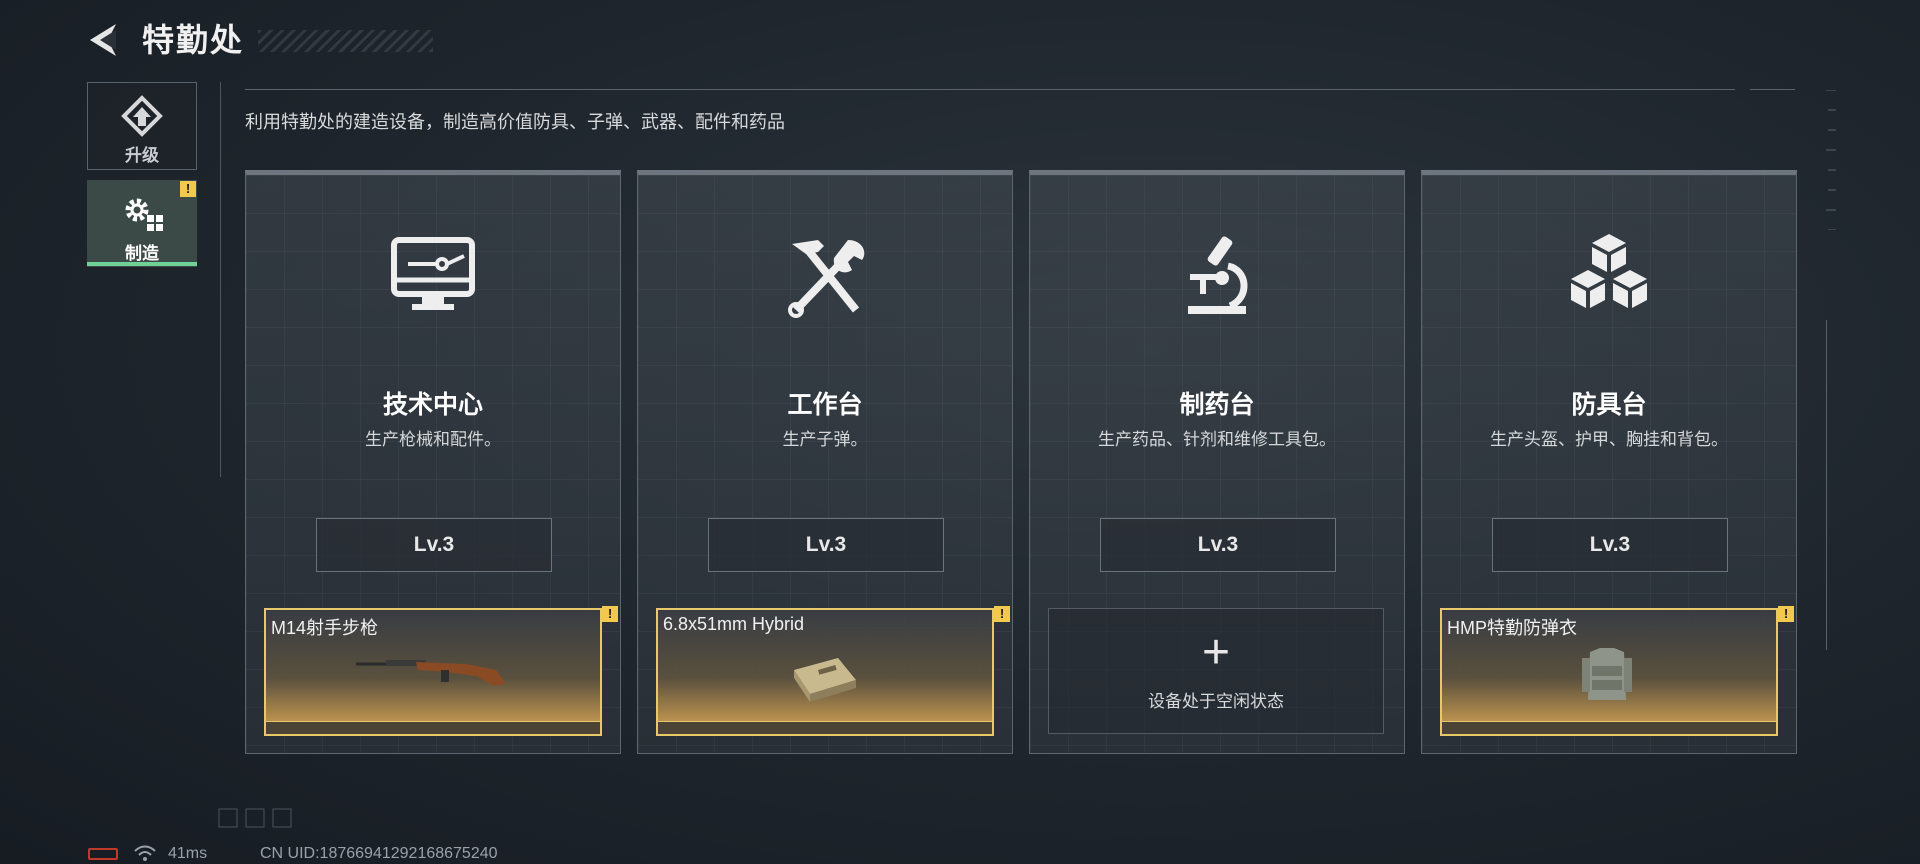 Image resolution: width=1920 pixels, height=864 pixels. I want to click on page-subtitle: 利用特勤处的建造设备，制造高价值防具、子弹、武器、配件和药品, so click(515, 122).